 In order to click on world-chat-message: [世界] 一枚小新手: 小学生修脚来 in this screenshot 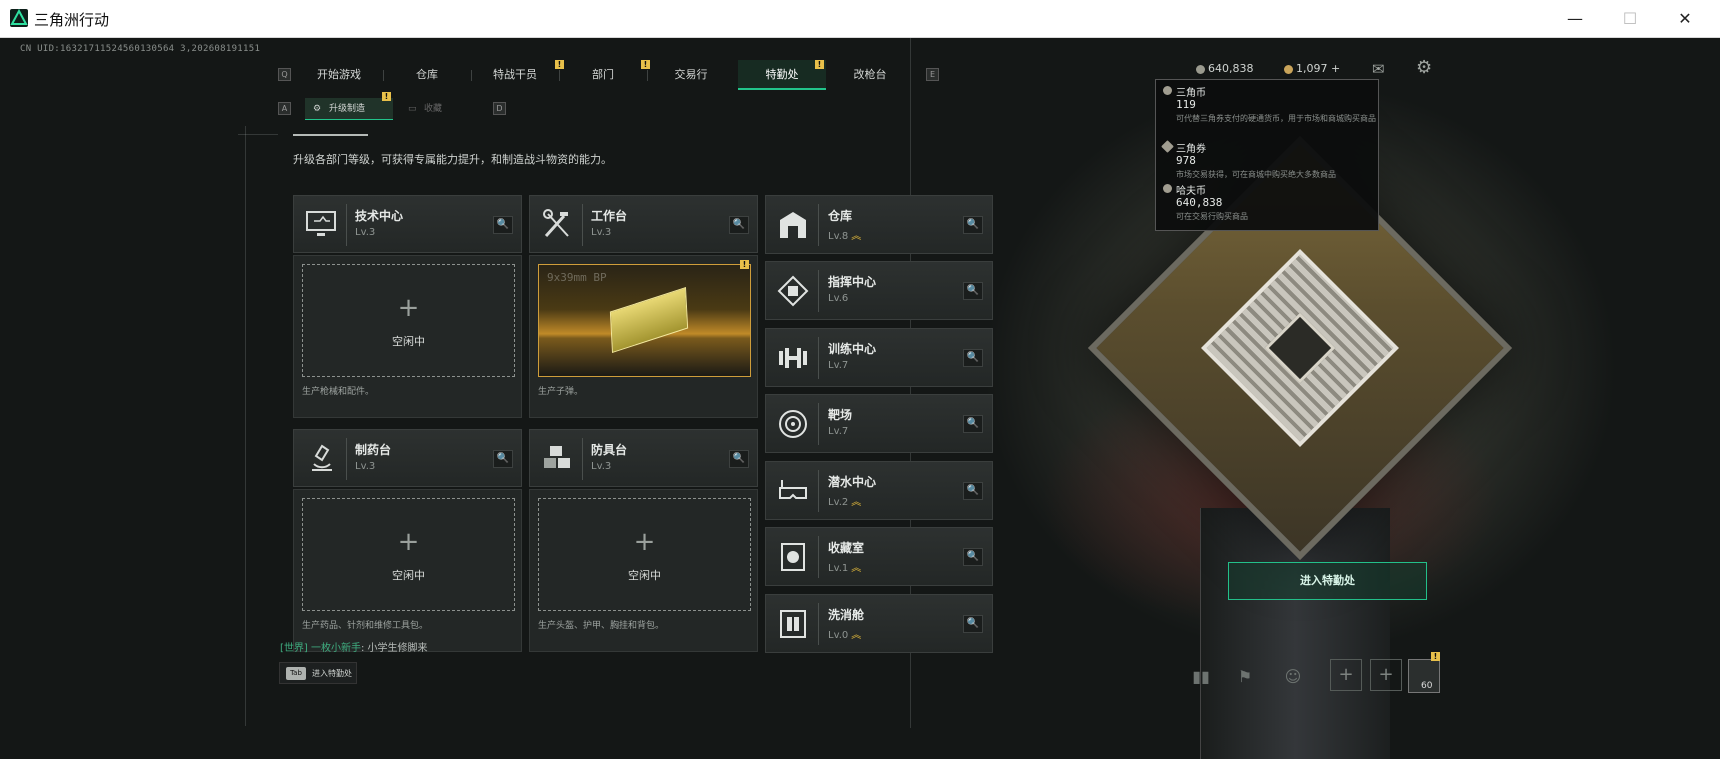, I will do `click(354, 646)`.